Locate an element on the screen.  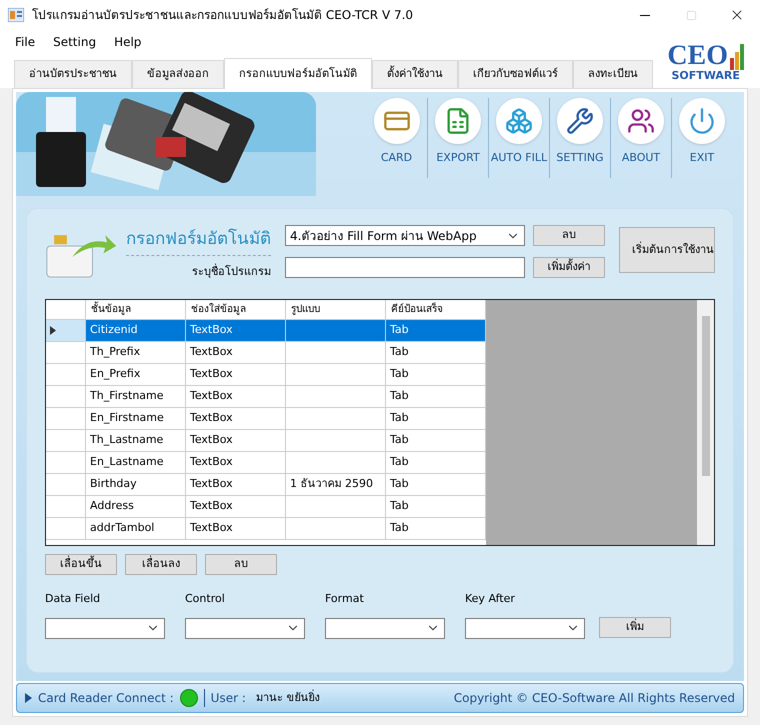
user-label: User : is located at coordinates (228, 698).